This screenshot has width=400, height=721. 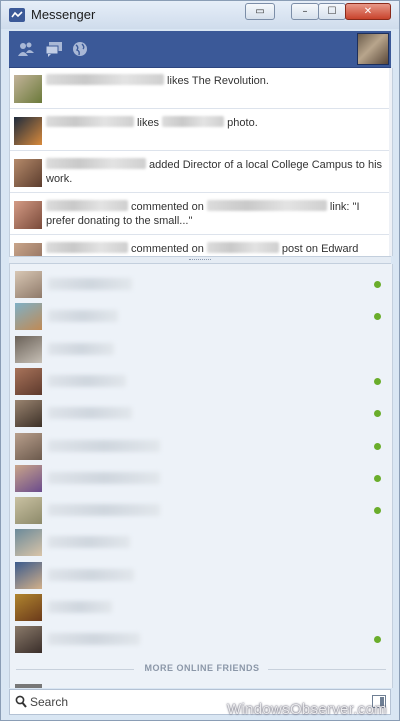 I want to click on globe-icon, so click(x=80, y=49).